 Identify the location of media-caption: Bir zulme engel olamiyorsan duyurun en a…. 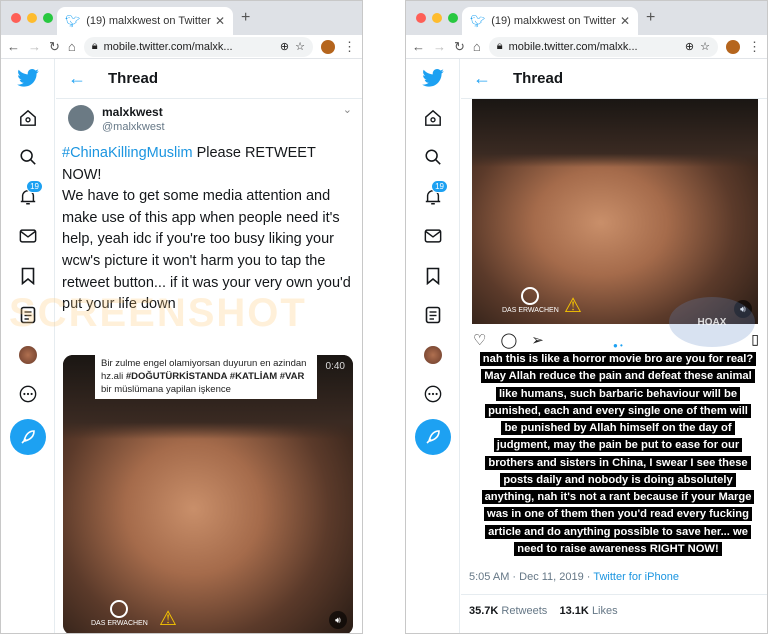
(206, 377).